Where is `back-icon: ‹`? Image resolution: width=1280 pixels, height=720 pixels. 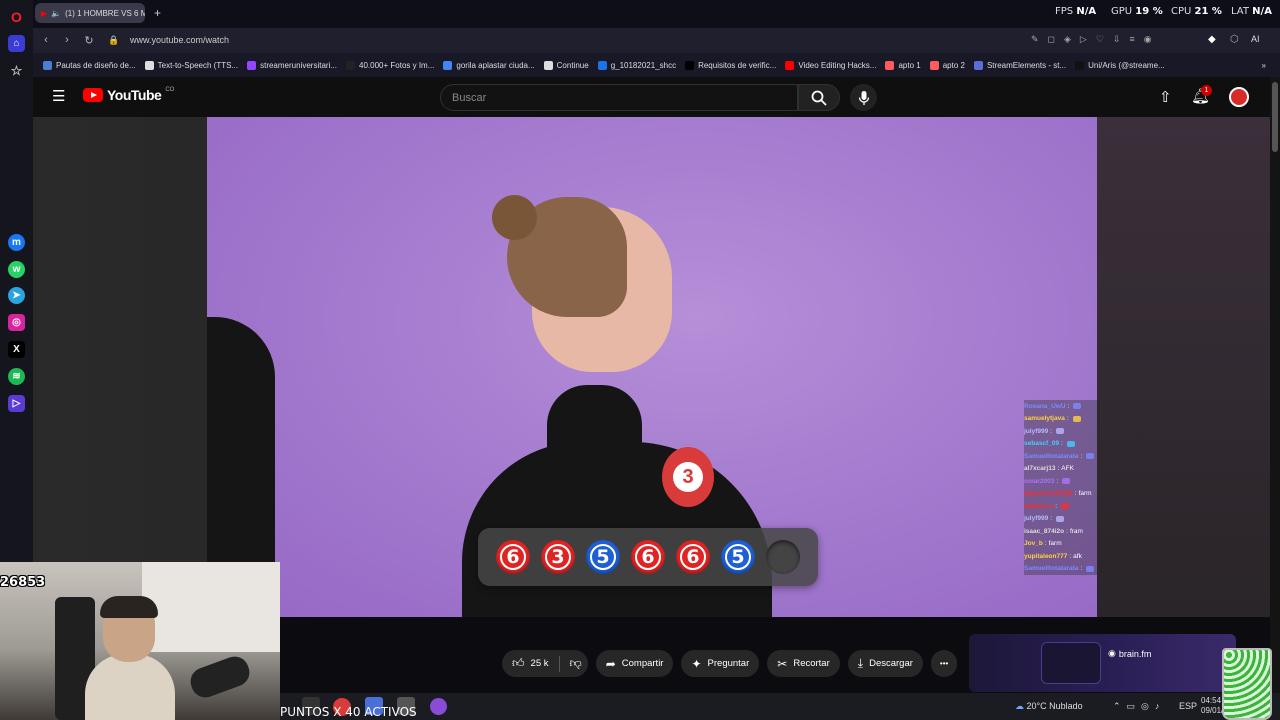 back-icon: ‹ is located at coordinates (46, 40).